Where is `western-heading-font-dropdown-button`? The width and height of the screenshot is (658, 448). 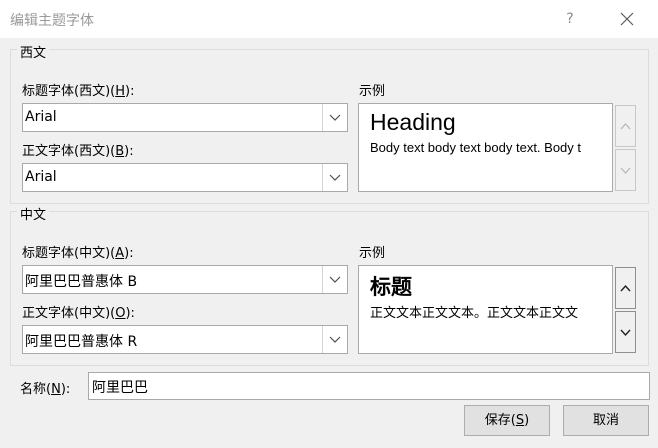 western-heading-font-dropdown-button is located at coordinates (334, 117).